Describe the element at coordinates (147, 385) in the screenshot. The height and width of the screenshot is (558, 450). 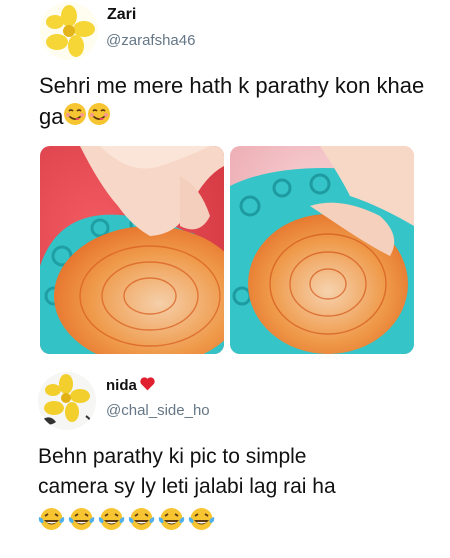
I see `red-heart-emoji` at that location.